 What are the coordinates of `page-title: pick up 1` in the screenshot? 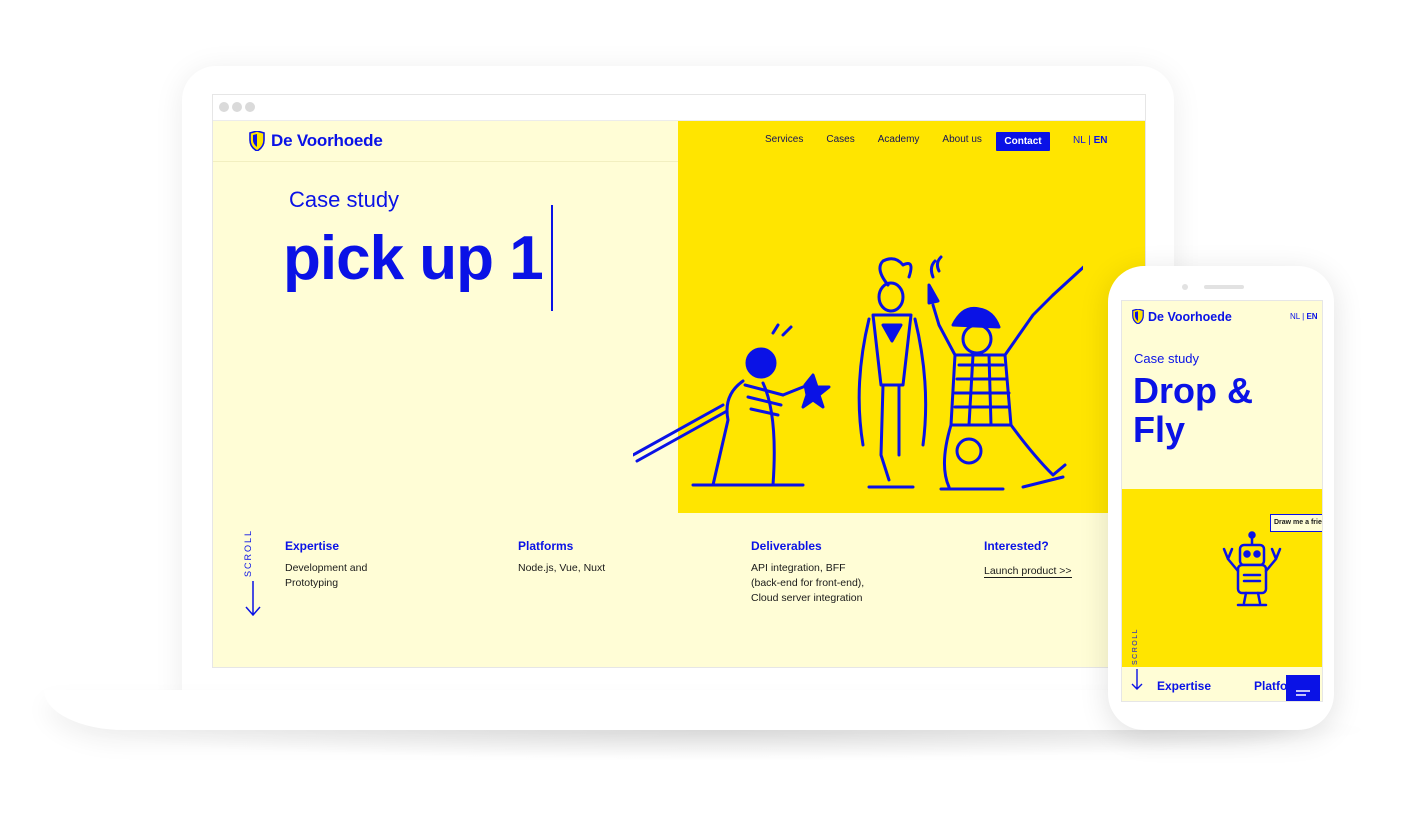 It's located at (413, 258).